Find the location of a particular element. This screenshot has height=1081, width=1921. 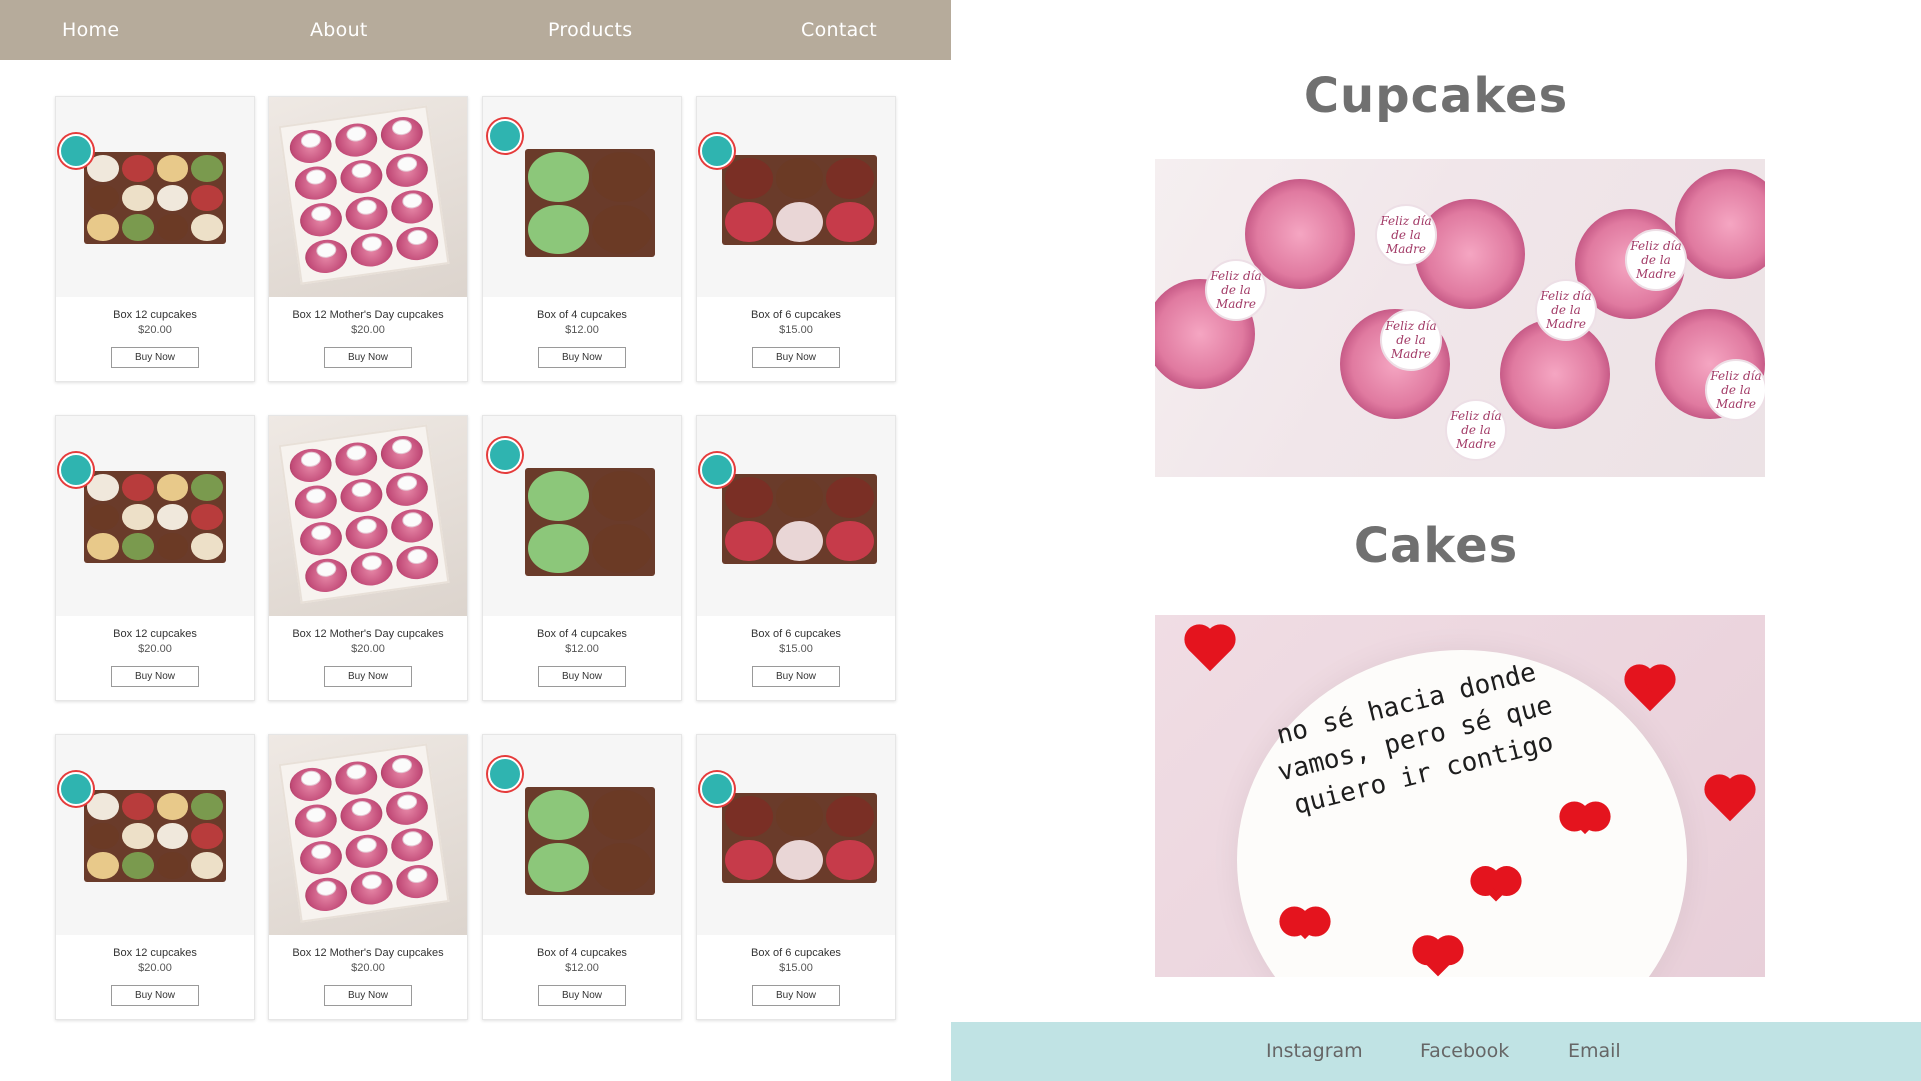

nav-contact: Contact is located at coordinates (839, 30).